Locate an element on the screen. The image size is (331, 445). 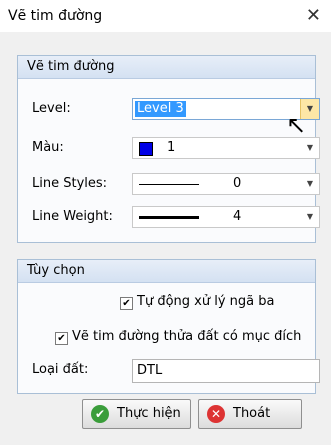
draw-parcel-checkbox: ✔ is located at coordinates (61, 338).